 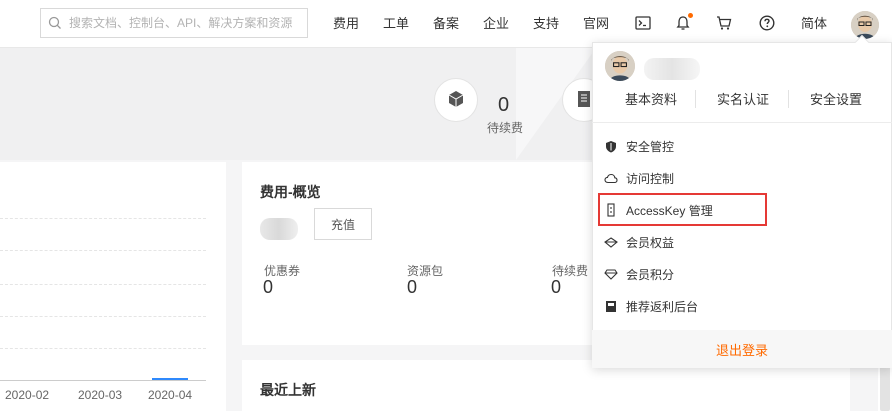 I want to click on menu-item-label: 会员积分, so click(x=650, y=274).